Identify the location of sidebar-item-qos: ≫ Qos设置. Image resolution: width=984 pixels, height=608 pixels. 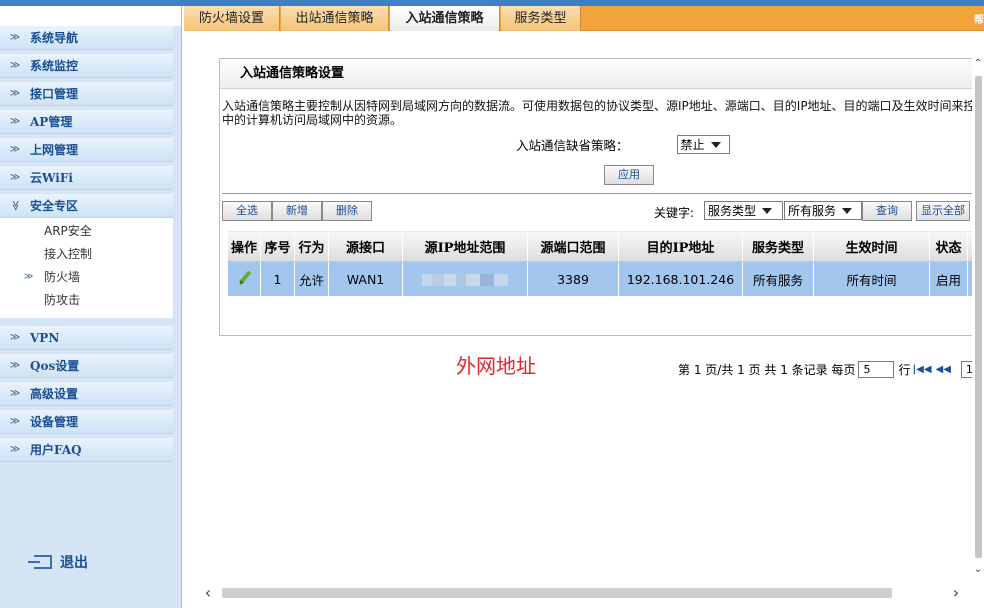
(86, 366).